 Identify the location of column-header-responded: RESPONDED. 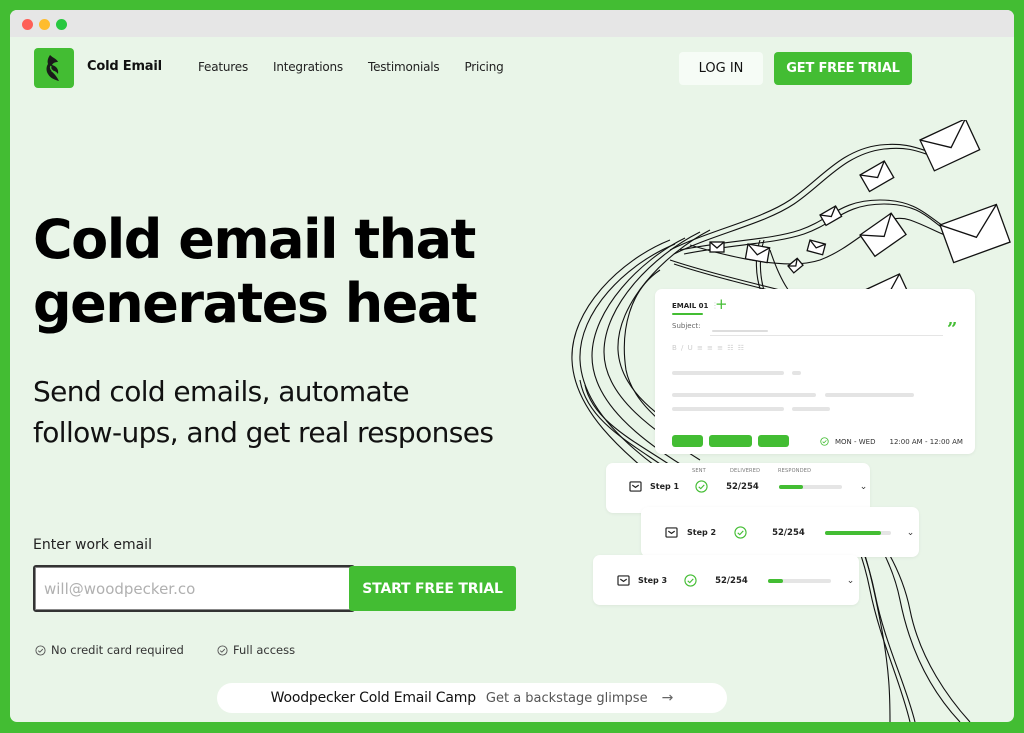
(795, 471).